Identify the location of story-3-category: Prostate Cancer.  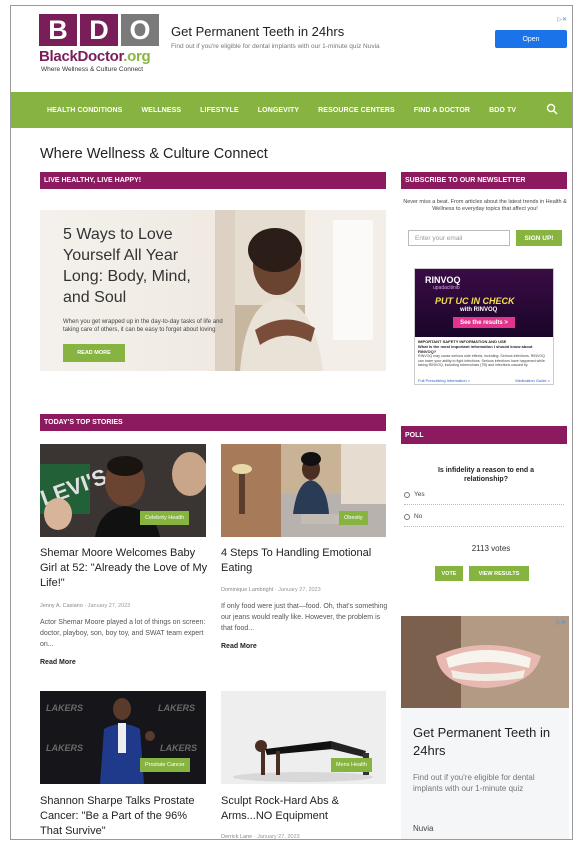
(165, 765).